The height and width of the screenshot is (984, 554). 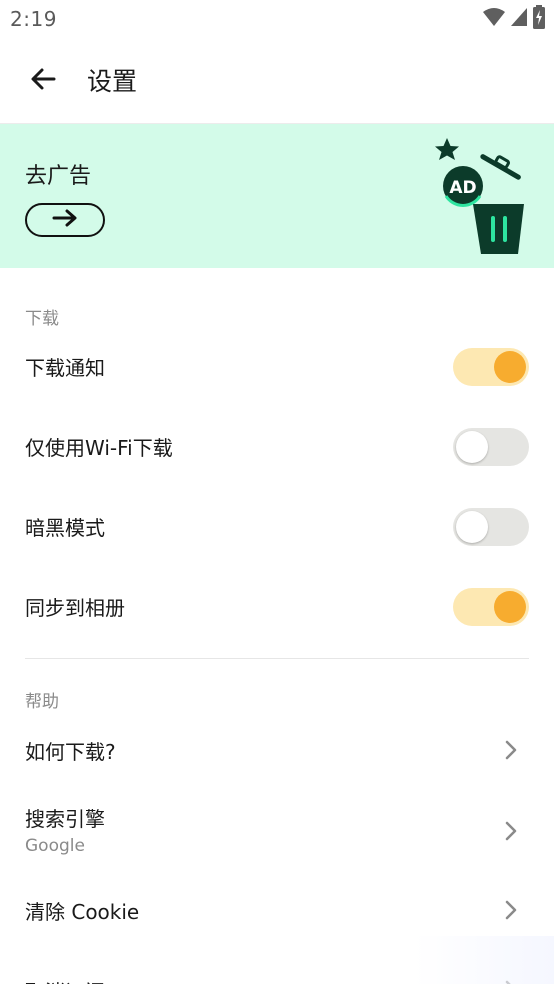 What do you see at coordinates (480, 198) in the screenshot?
I see `ad-trash-illustration: AD` at bounding box center [480, 198].